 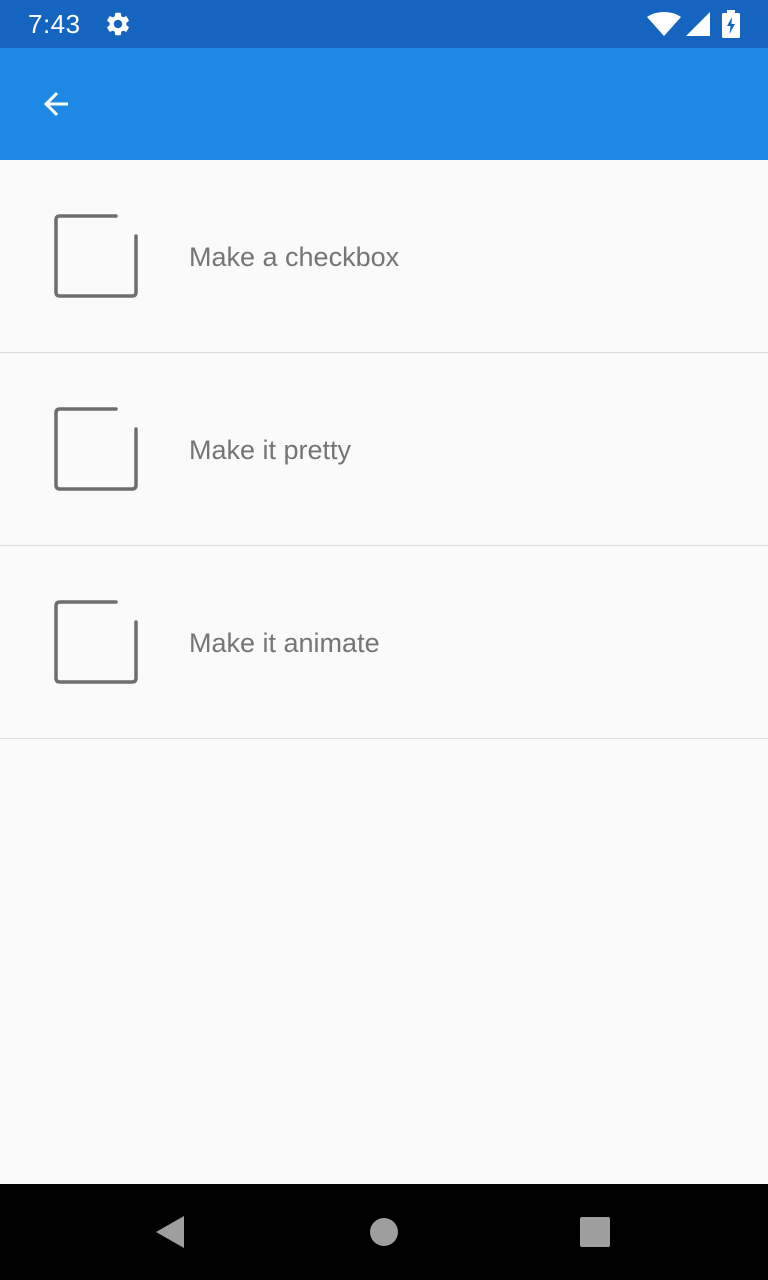 I want to click on signal-icon, so click(x=698, y=24).